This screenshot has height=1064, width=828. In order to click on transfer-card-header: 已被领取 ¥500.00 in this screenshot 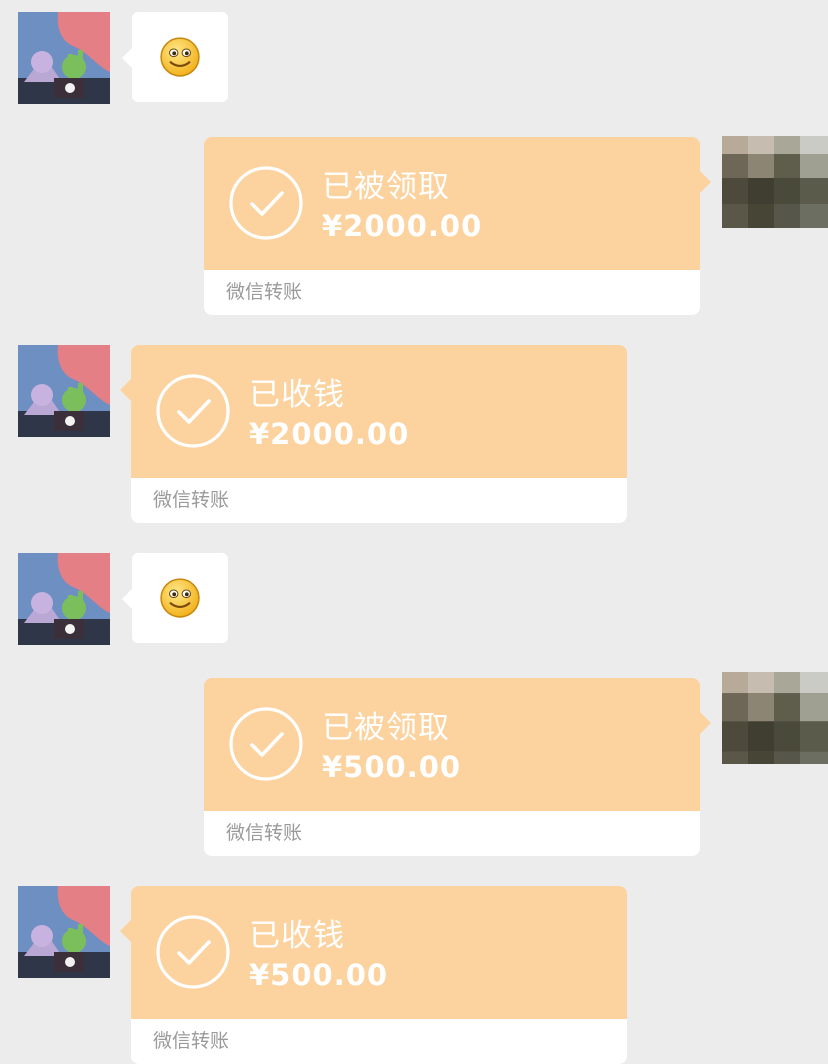, I will do `click(457, 744)`.